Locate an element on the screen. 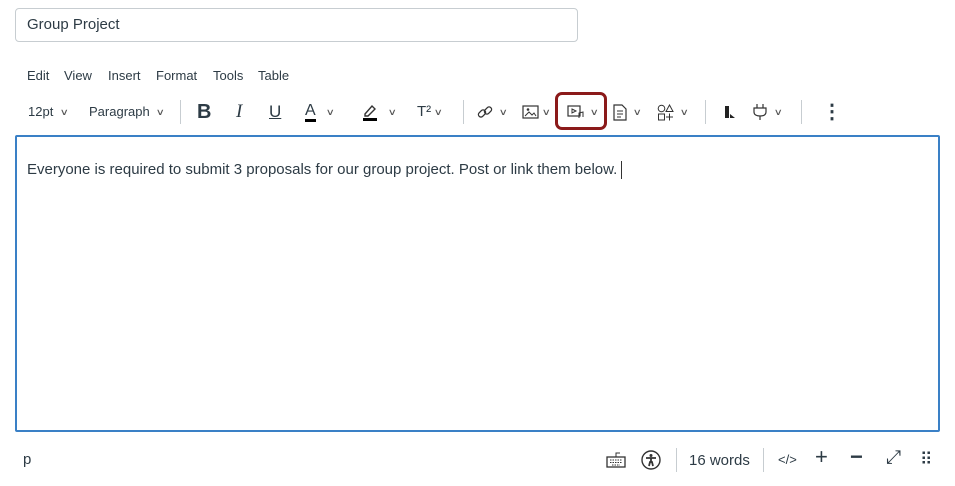  equella-icon is located at coordinates (730, 112).